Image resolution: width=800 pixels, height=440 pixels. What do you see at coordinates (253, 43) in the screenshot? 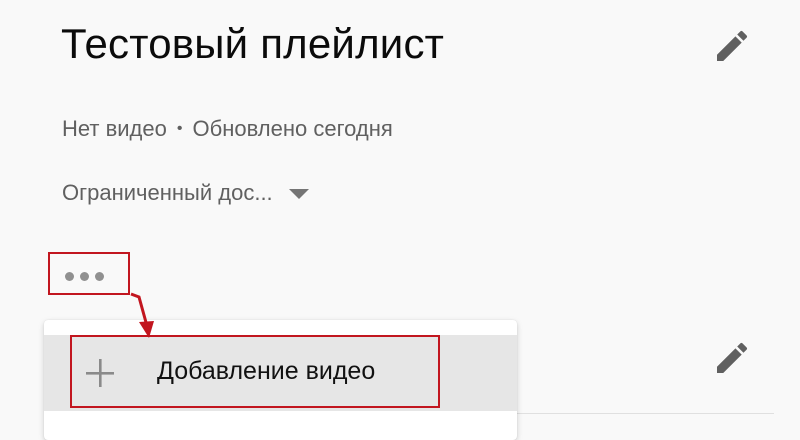
I see `playlist-title: Тестовый плейлист` at bounding box center [253, 43].